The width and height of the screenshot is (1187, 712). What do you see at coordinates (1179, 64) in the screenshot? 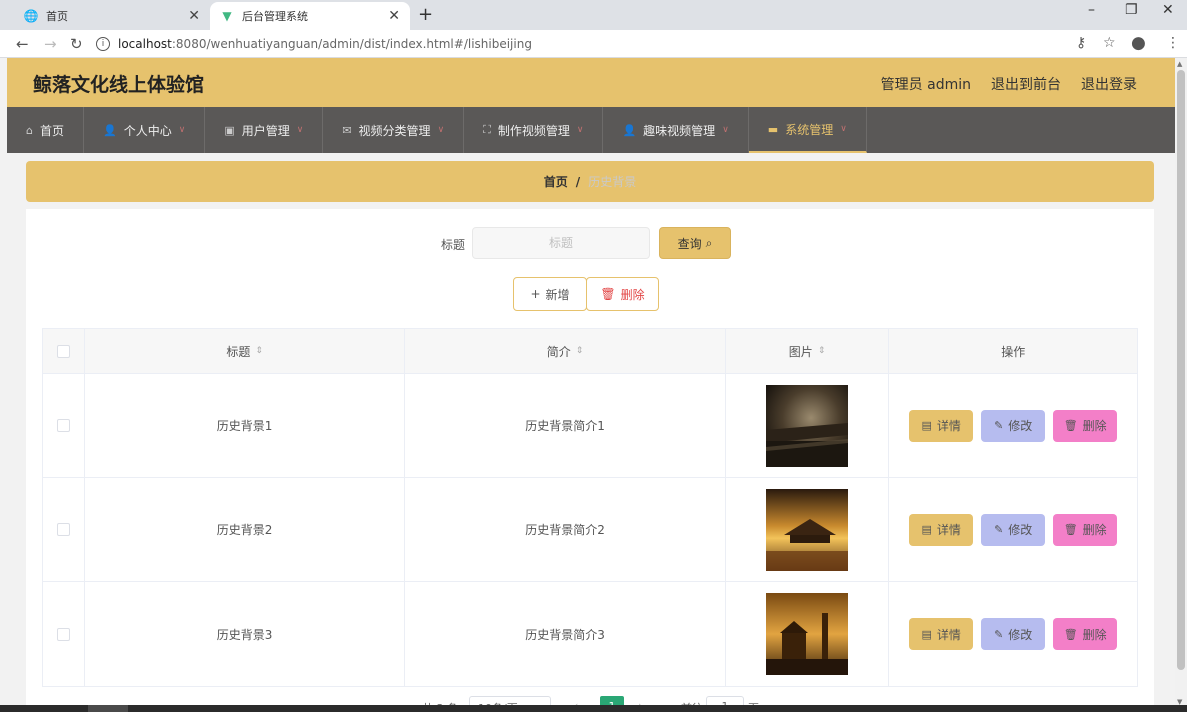
I see `scroll-up-icon: ▲` at bounding box center [1179, 64].